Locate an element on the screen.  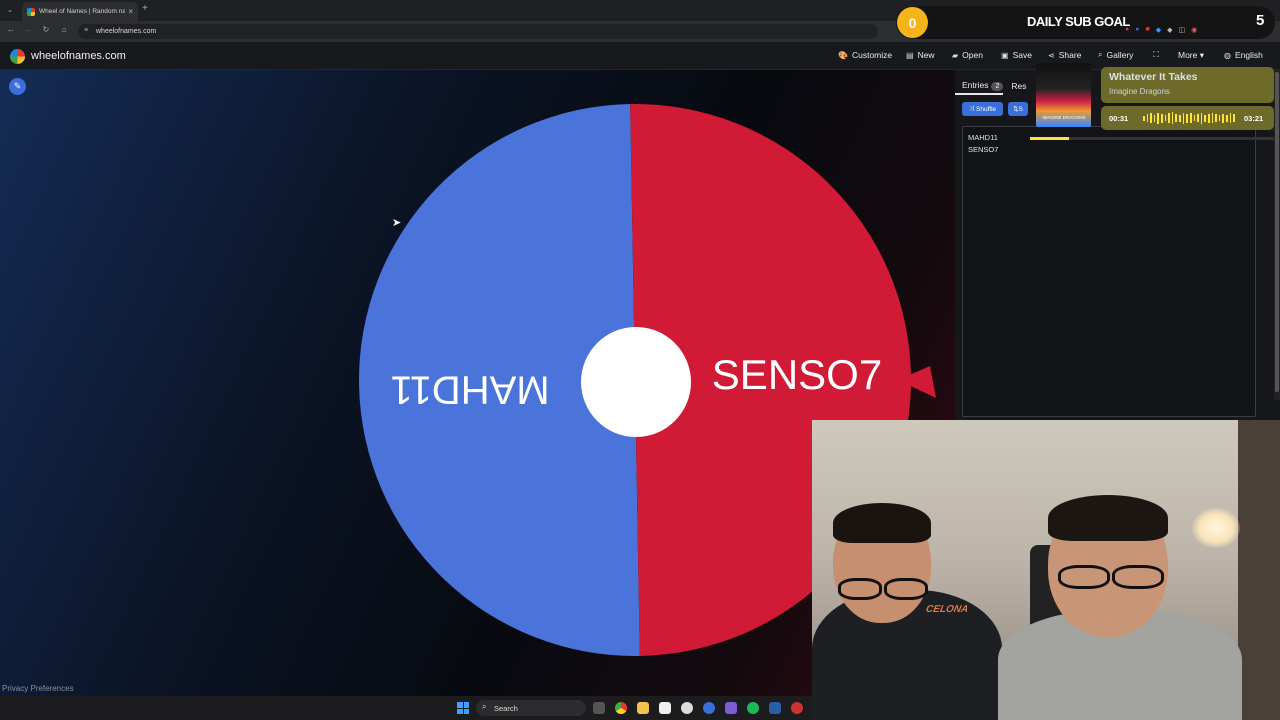
spotify-icon is located at coordinates (753, 708).